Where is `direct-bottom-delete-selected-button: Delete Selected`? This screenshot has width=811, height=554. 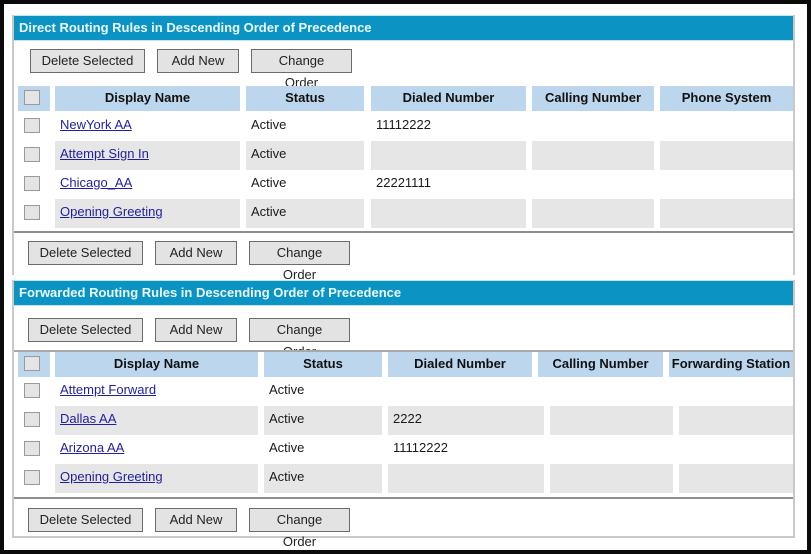 direct-bottom-delete-selected-button: Delete Selected is located at coordinates (85, 253).